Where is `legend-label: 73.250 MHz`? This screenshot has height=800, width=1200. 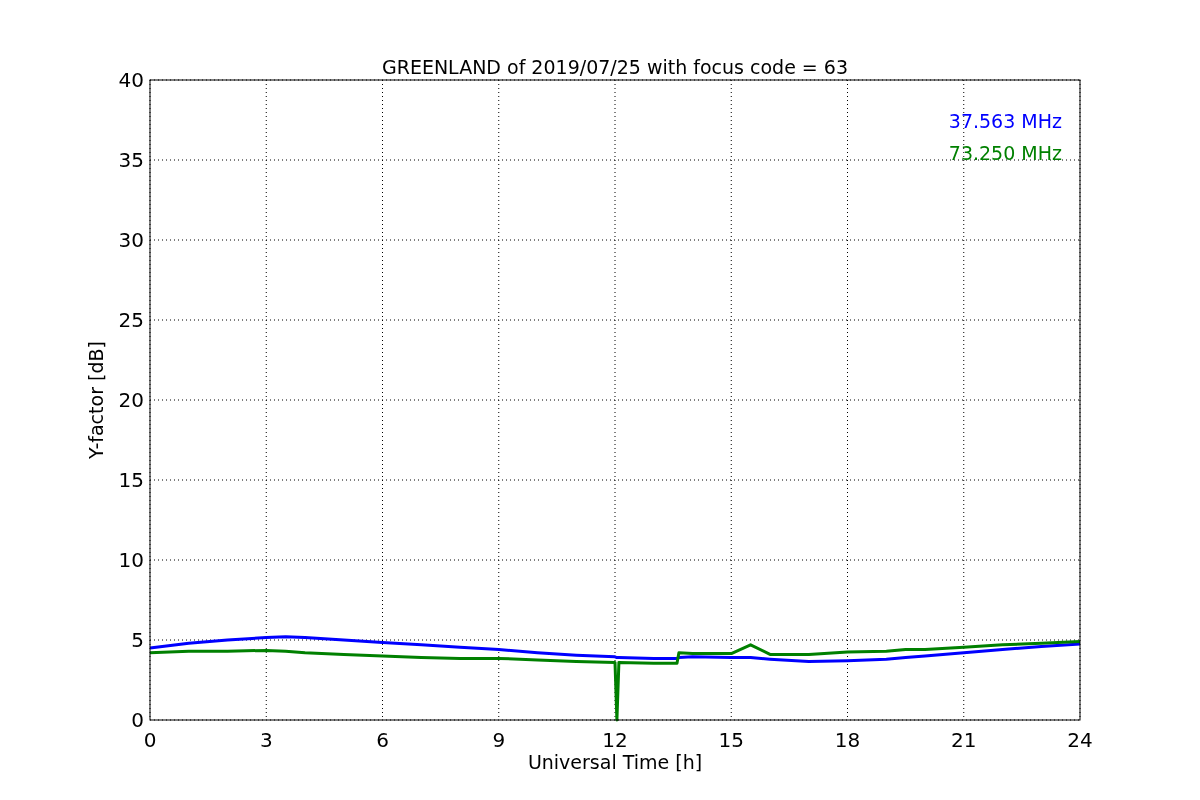
legend-label: 73.250 MHz is located at coordinates (1005, 153).